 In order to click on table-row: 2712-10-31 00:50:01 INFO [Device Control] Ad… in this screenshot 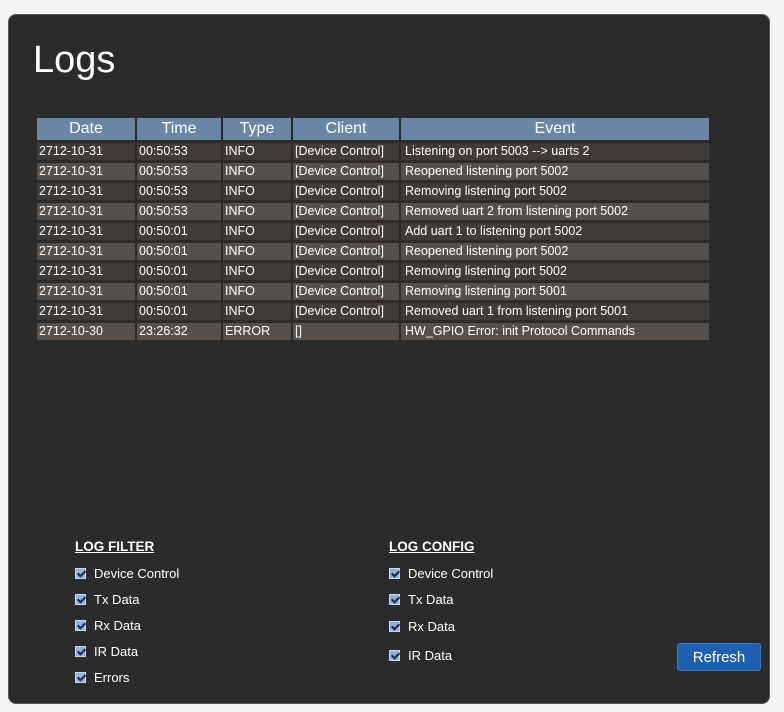, I will do `click(373, 231)`.